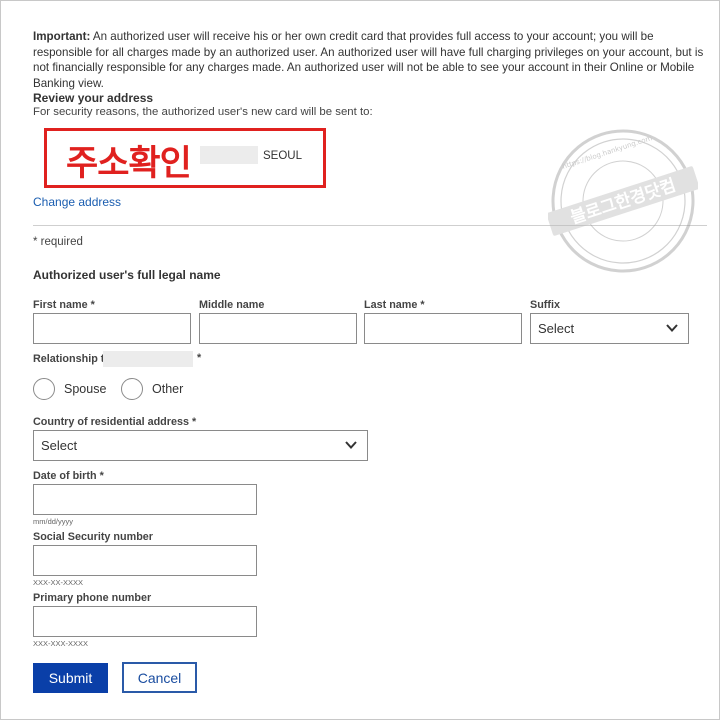 Image resolution: width=720 pixels, height=720 pixels. Describe the element at coordinates (68, 476) in the screenshot. I see `dob-label: Date of birth *` at that location.